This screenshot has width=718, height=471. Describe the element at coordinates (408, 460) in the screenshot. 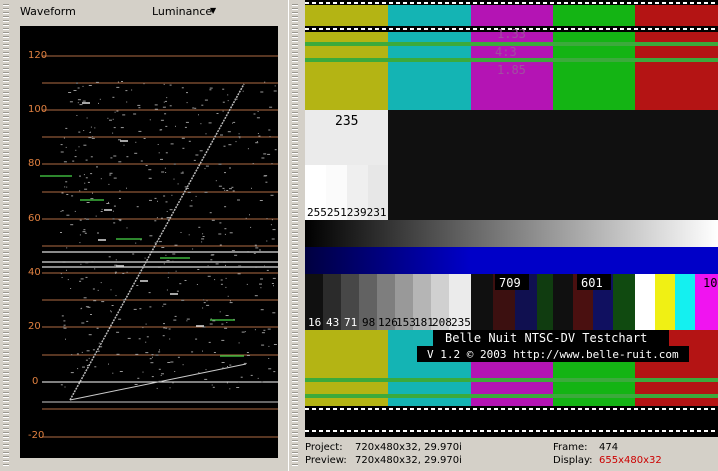

I see `preview-value: 720x480x32, 29.970i` at that location.